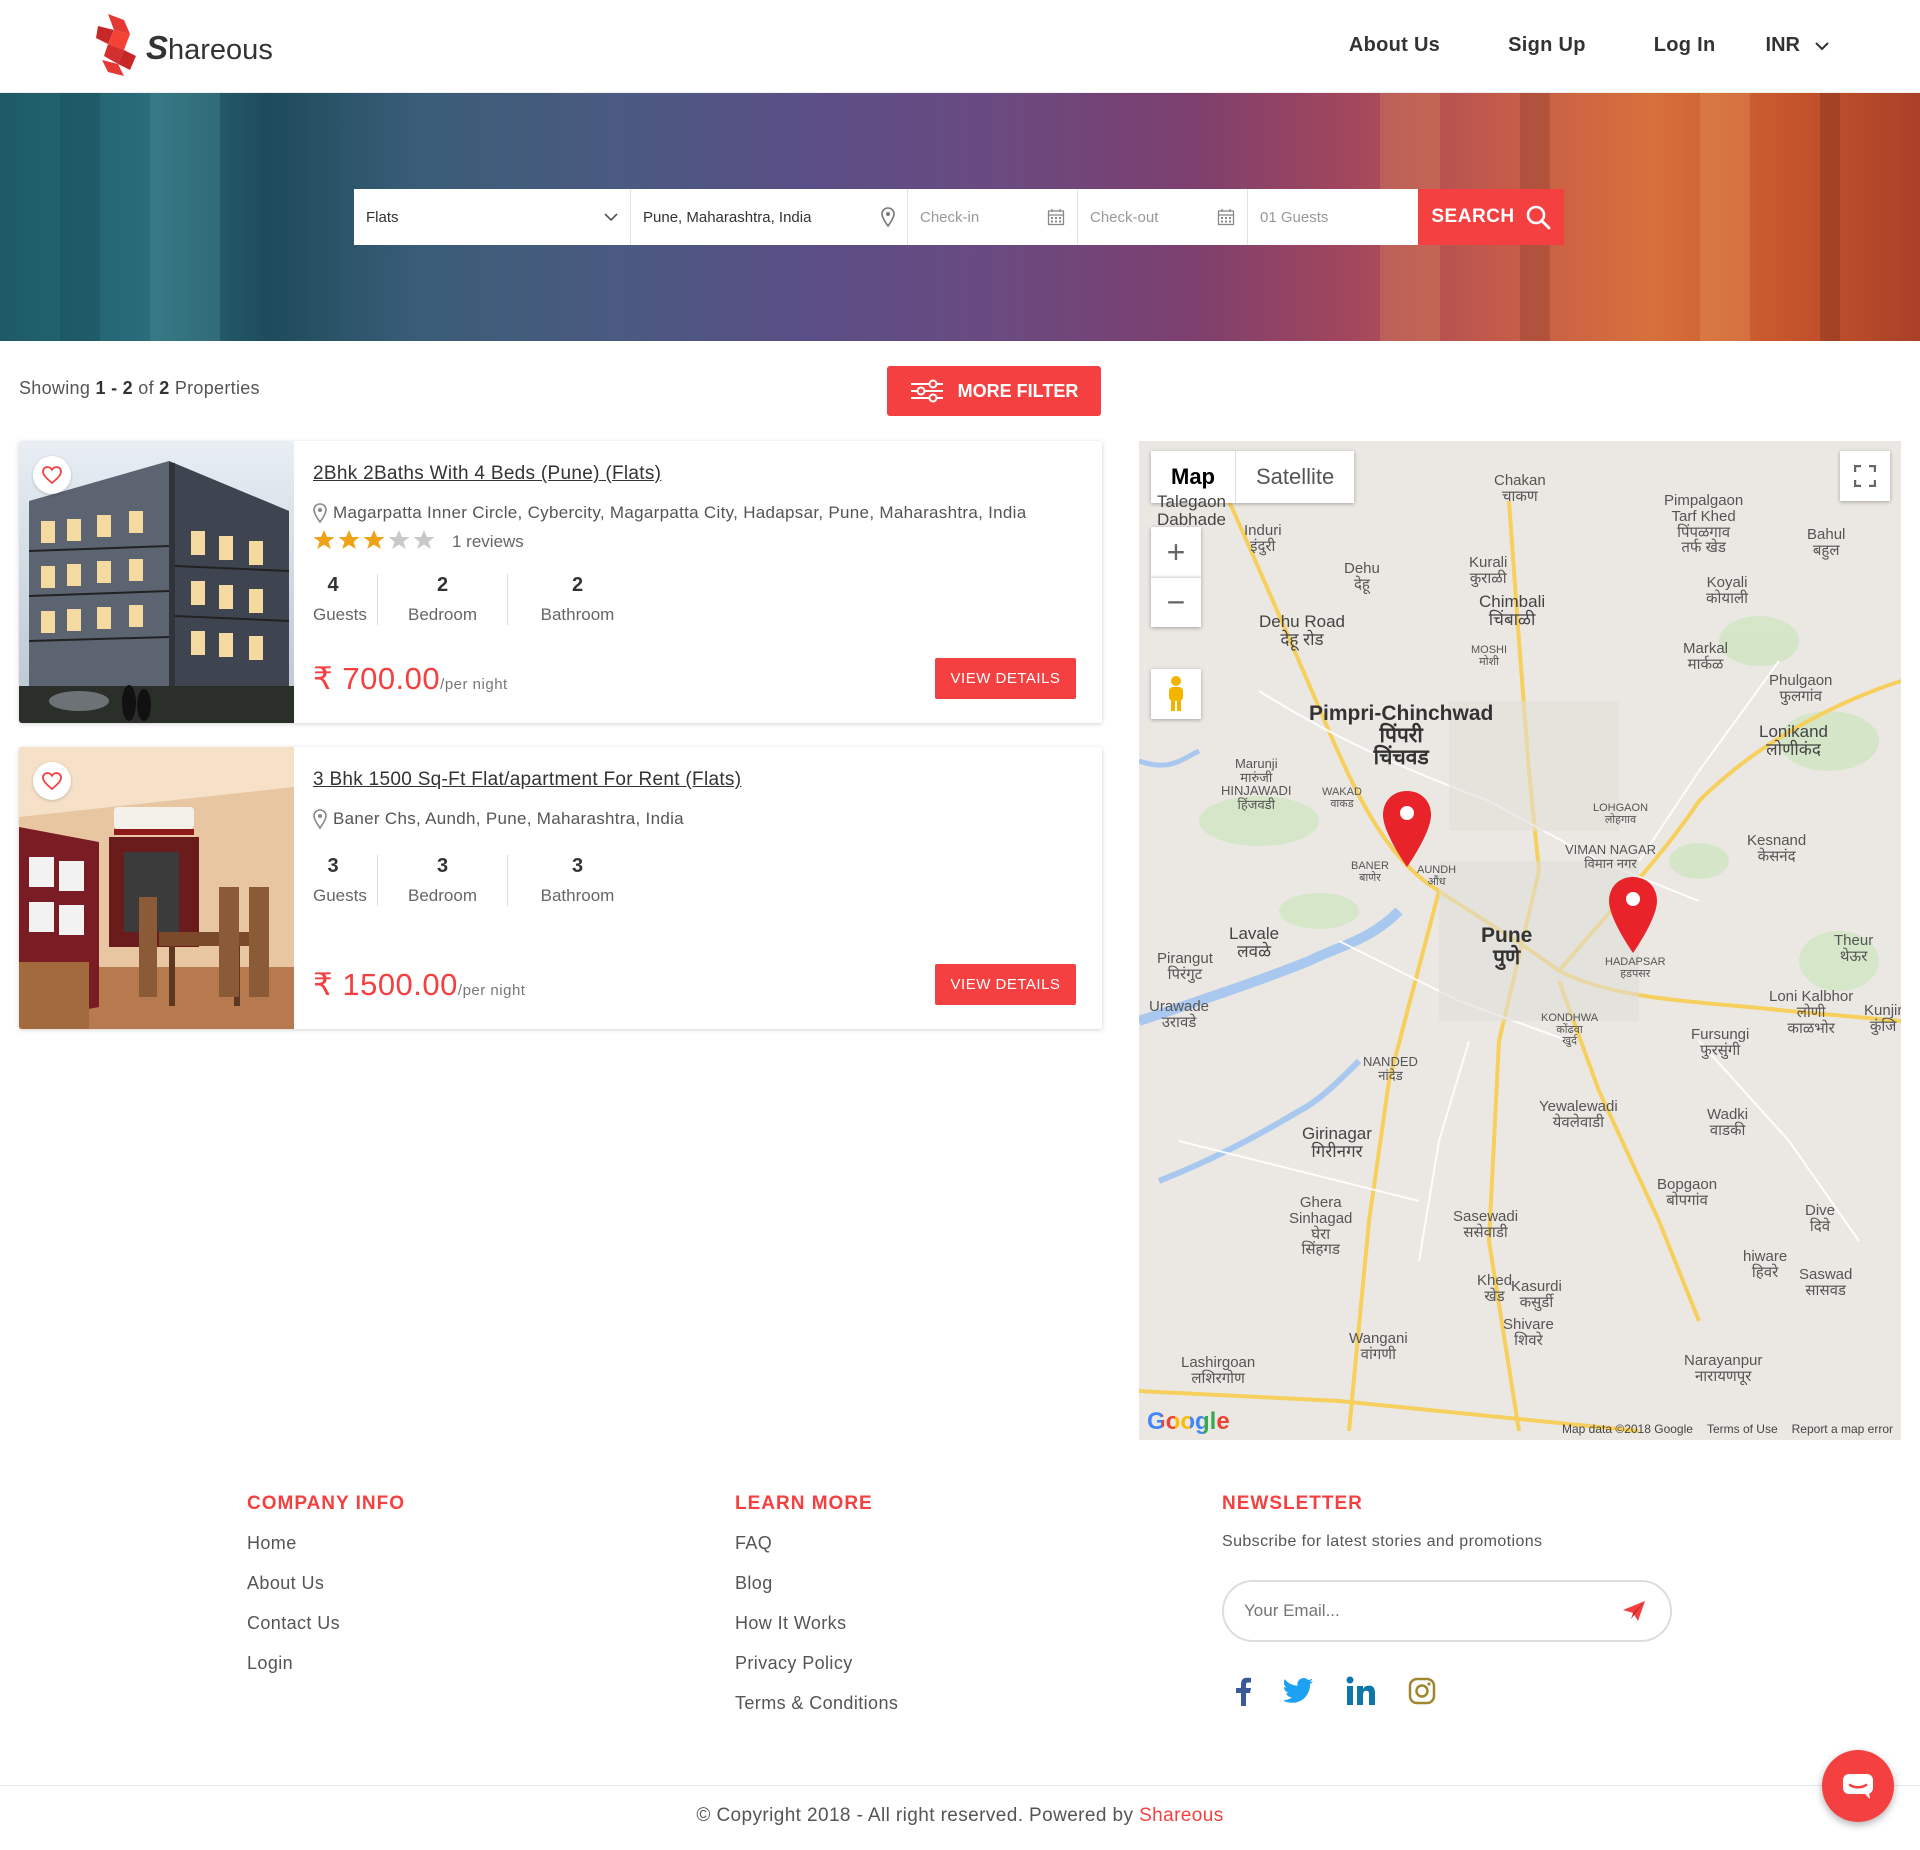 This screenshot has width=1920, height=1850. What do you see at coordinates (442, 599) in the screenshot?
I see `bedroom-stat: 2 Bedroom` at bounding box center [442, 599].